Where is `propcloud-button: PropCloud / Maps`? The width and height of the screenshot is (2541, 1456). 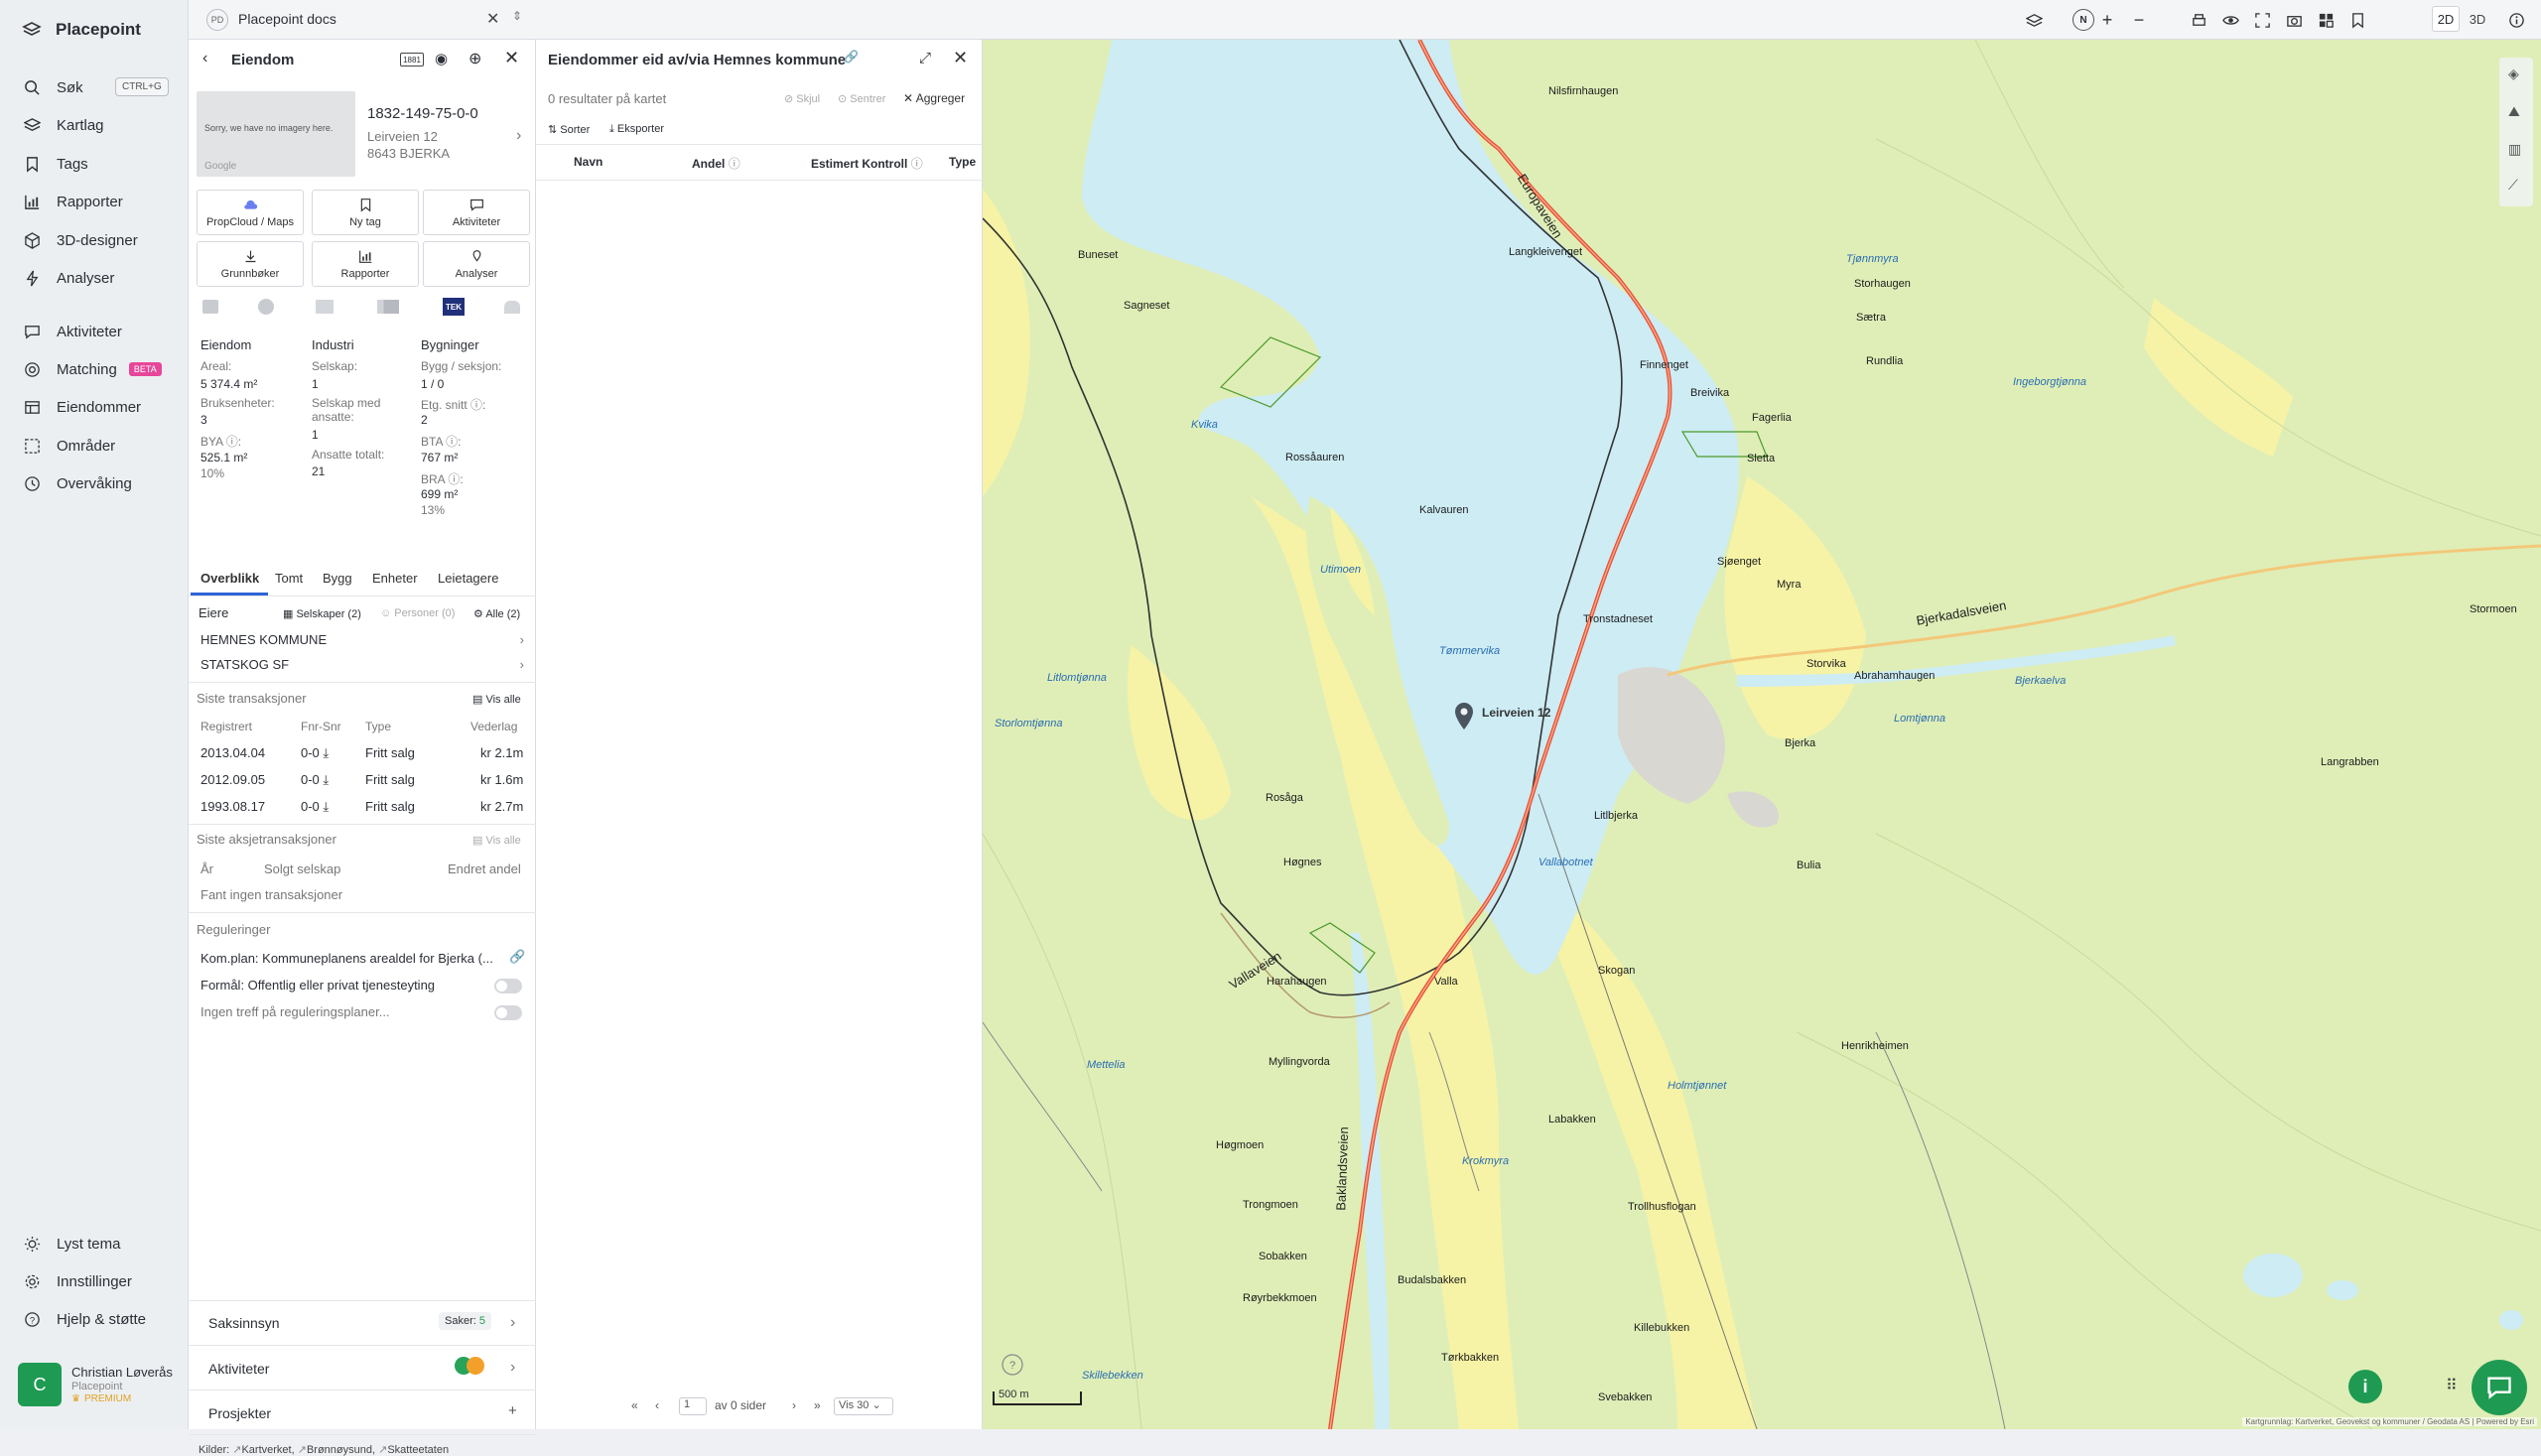
propcloud-button: PropCloud / Maps is located at coordinates (250, 212).